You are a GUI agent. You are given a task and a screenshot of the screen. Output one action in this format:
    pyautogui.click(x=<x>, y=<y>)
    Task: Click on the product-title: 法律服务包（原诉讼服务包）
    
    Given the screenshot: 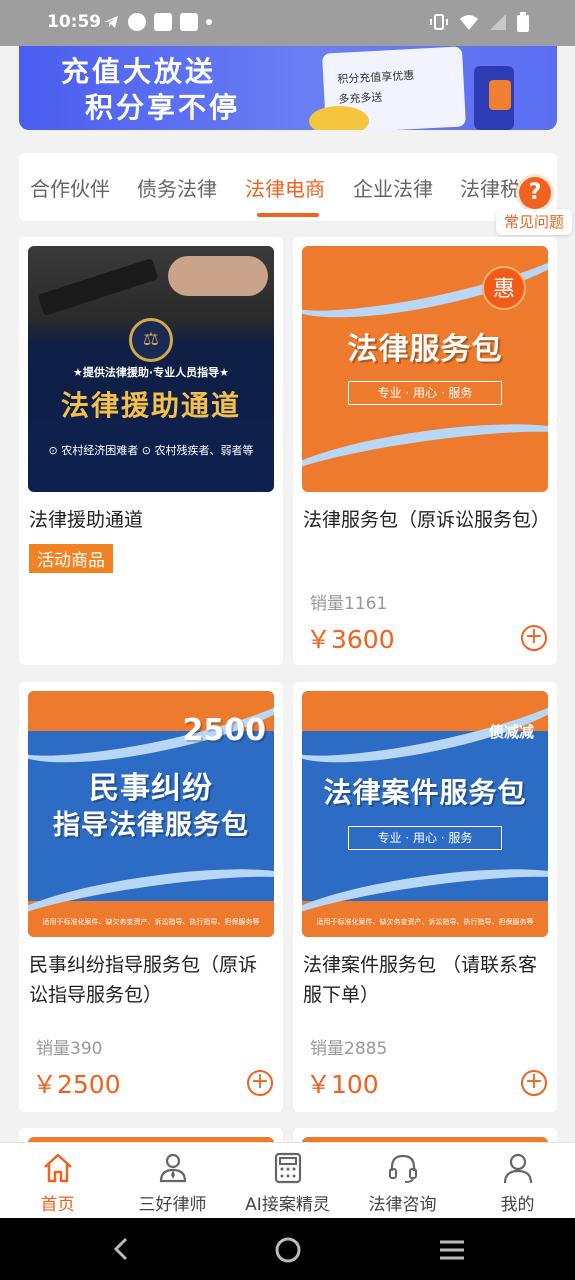 What is the action you would take?
    pyautogui.click(x=426, y=520)
    